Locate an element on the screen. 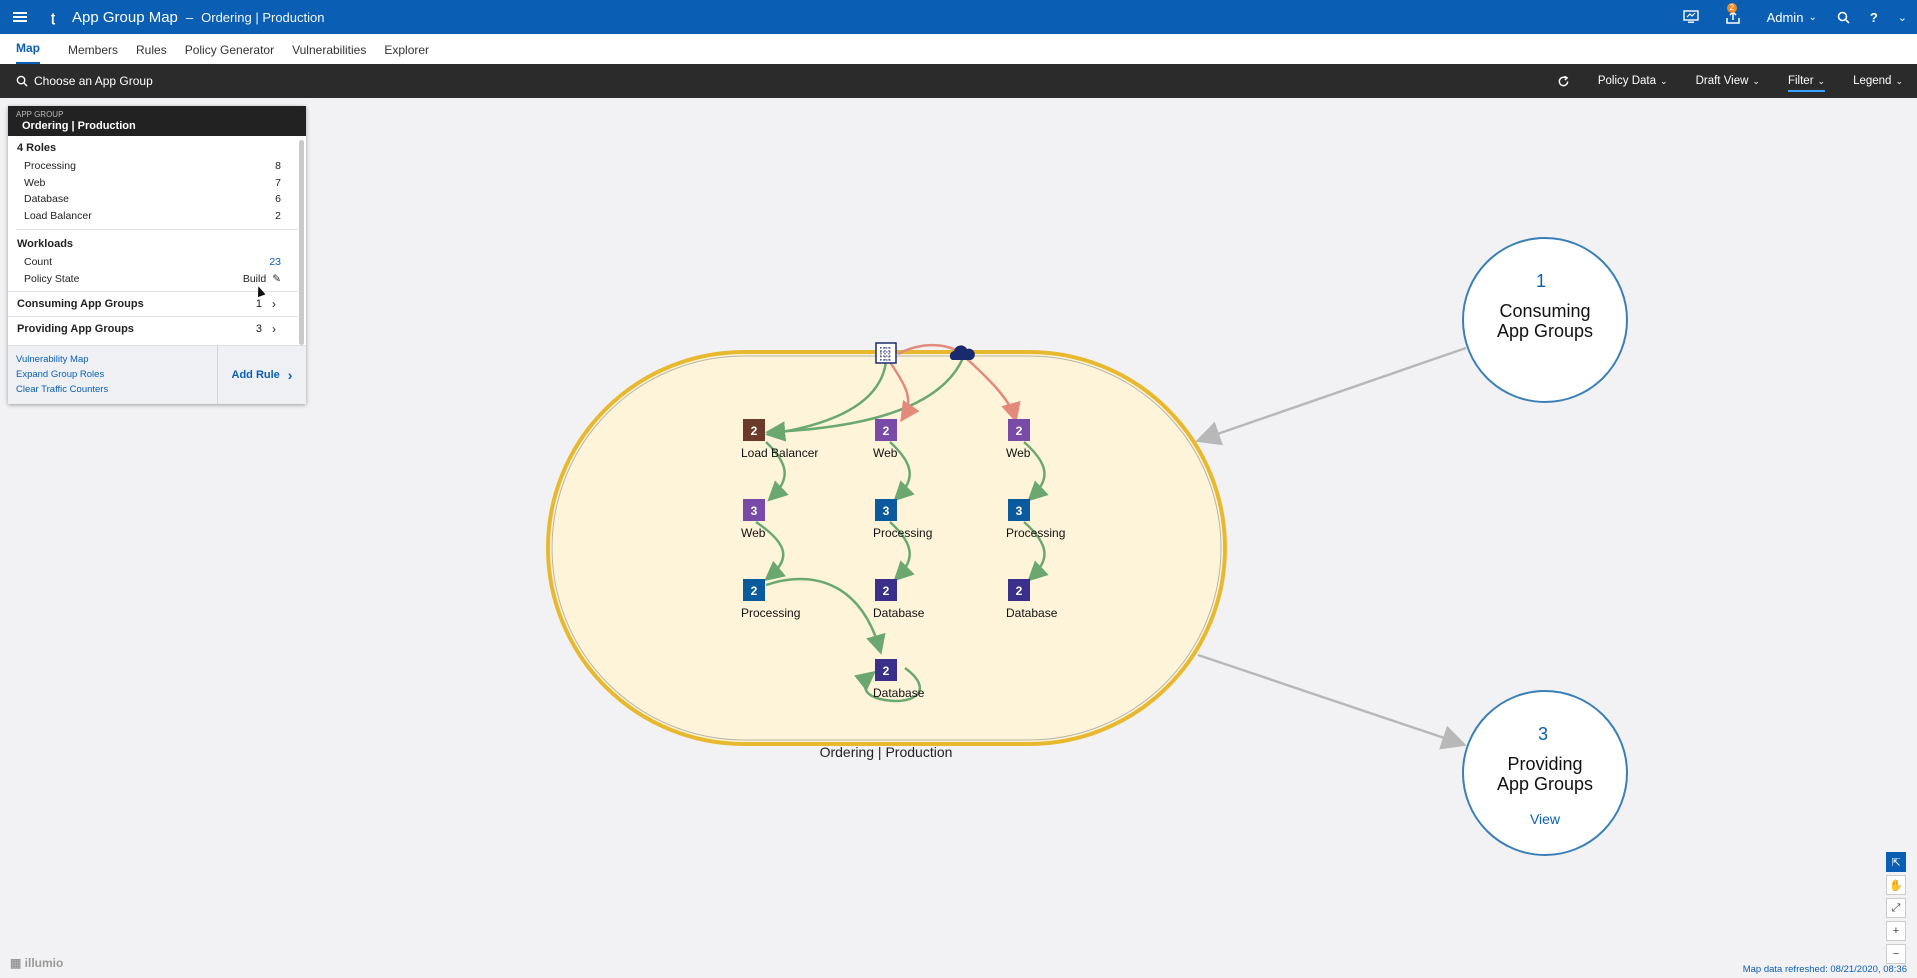 This screenshot has height=978, width=1917. user-menu: Admin ⌄ is located at coordinates (1792, 17).